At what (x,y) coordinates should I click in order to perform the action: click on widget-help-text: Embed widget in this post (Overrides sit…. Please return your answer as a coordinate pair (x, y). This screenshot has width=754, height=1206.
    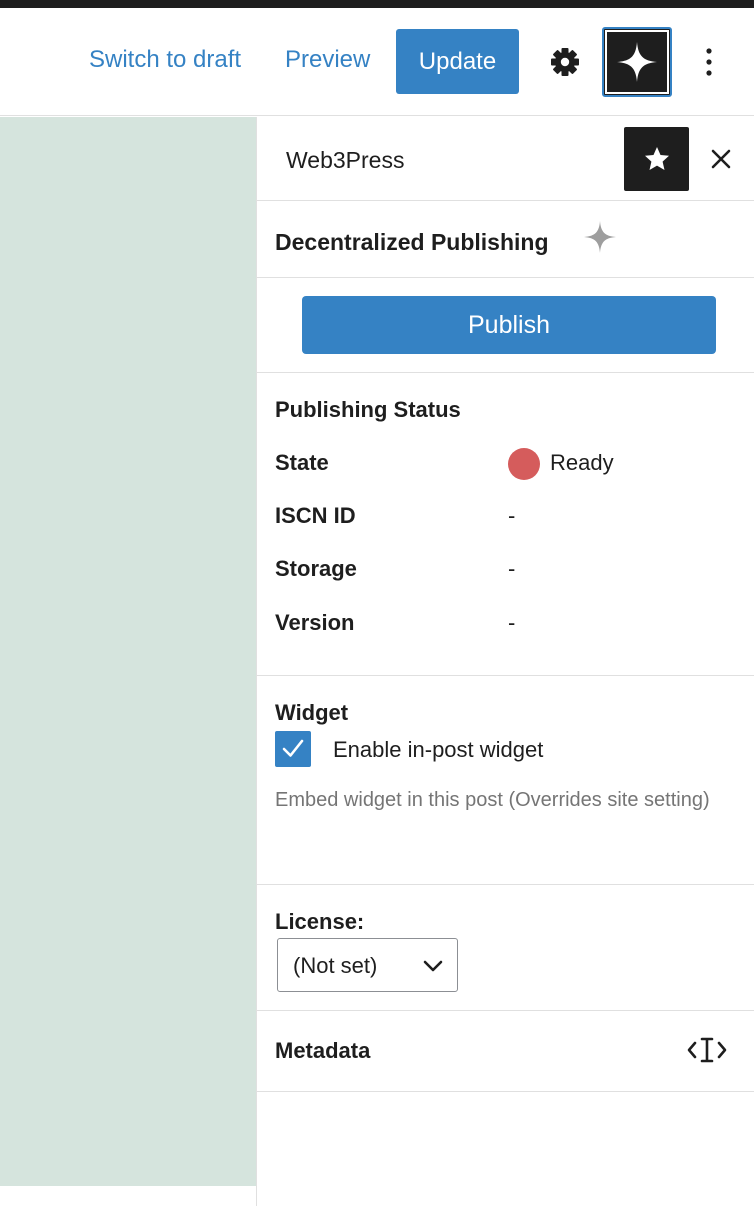
    Looking at the image, I should click on (492, 800).